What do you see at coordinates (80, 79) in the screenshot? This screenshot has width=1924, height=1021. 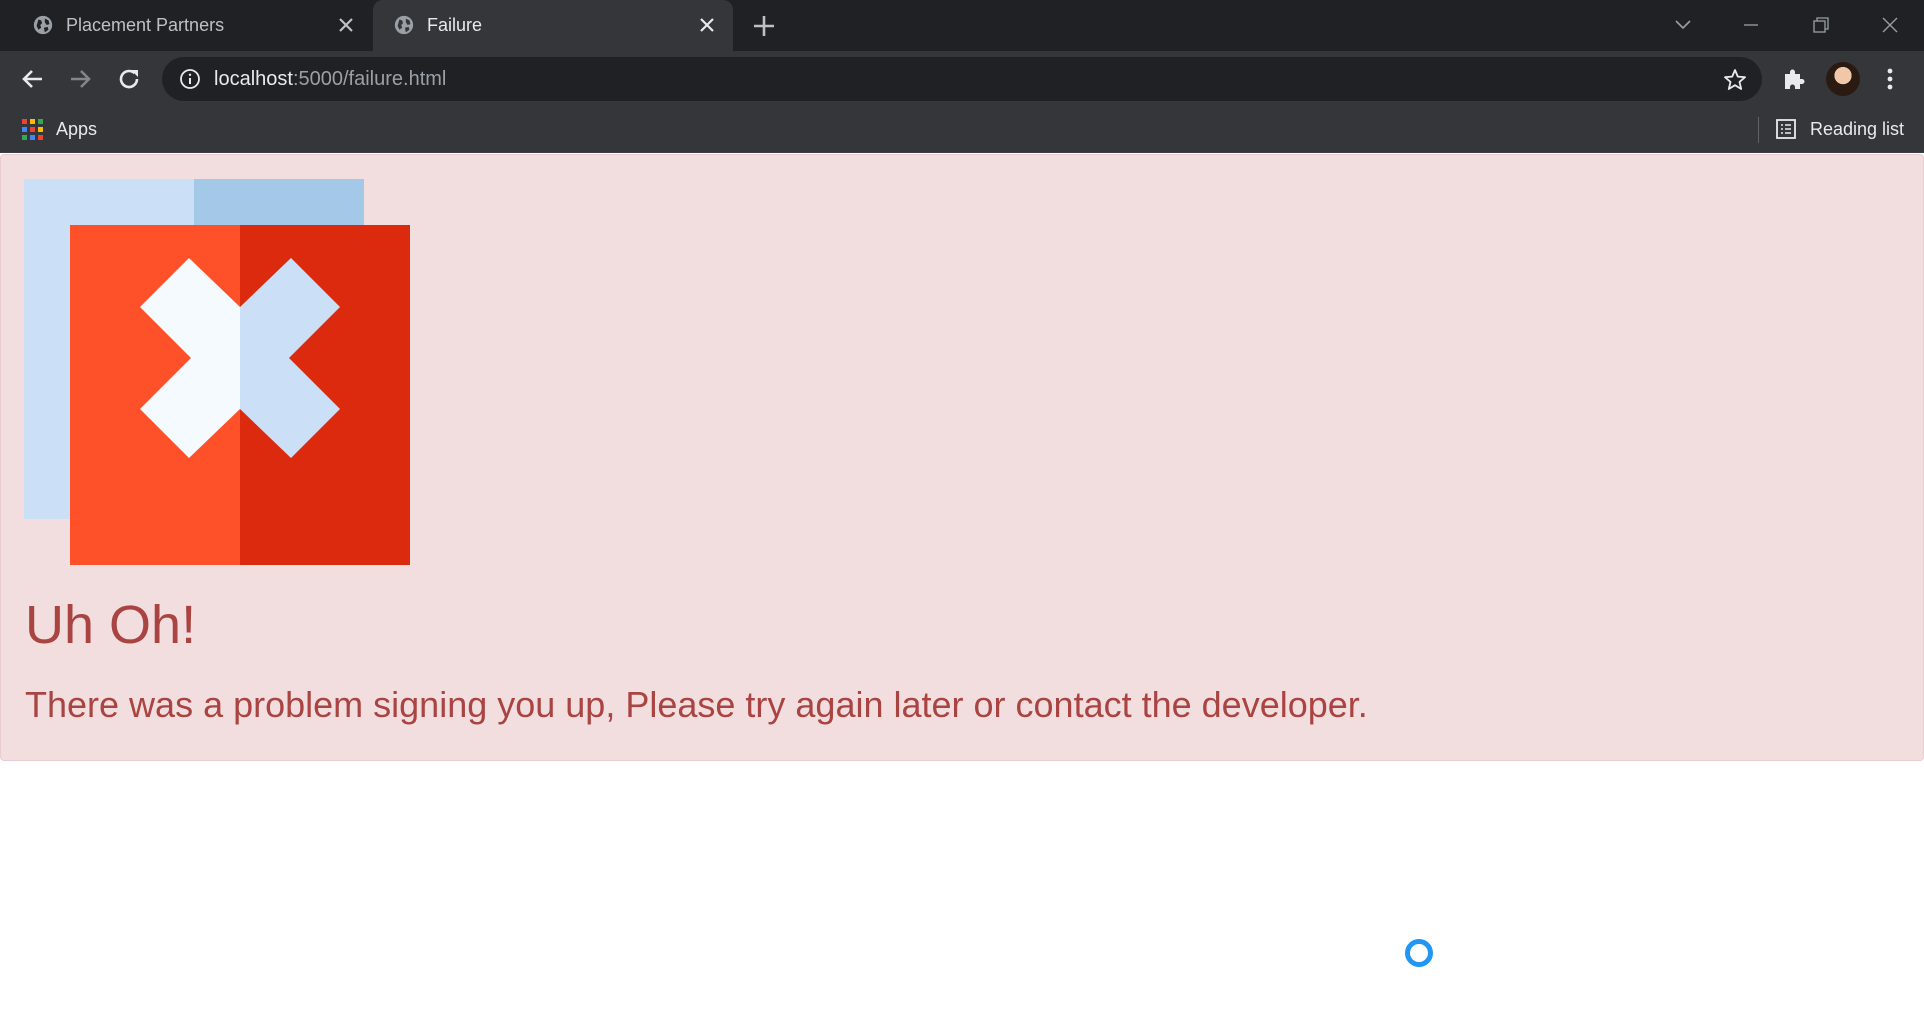 I see `forward-arrow-icon` at bounding box center [80, 79].